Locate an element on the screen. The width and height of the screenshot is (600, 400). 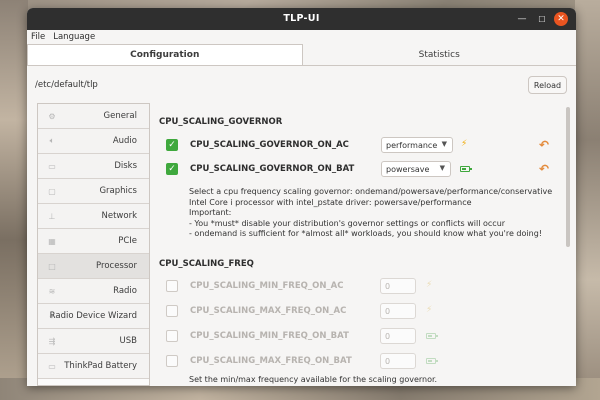
sidebar-item-label: Disks is located at coordinates (125, 166).